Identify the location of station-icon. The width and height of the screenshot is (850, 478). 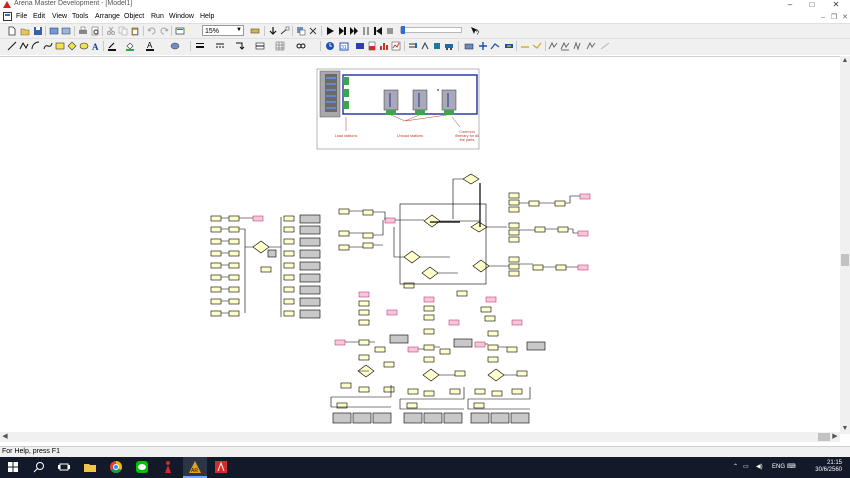
(469, 46).